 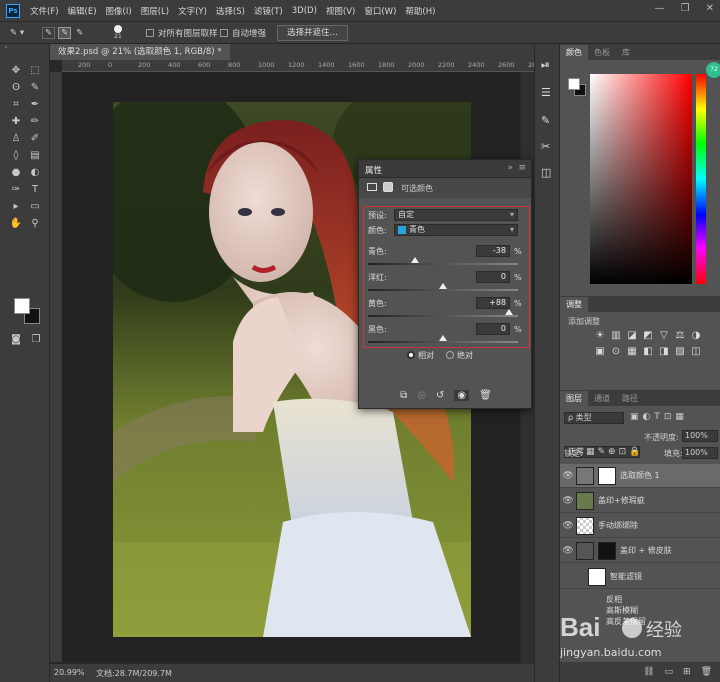 What do you see at coordinates (69, 672) in the screenshot?
I see `zoom-level: 20.99%` at bounding box center [69, 672].